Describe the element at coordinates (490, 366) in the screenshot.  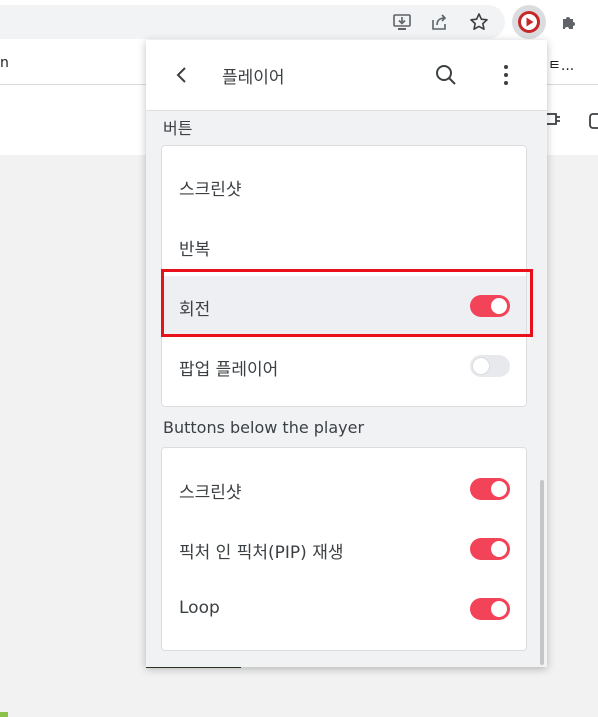
I see `popup-player-toggle` at that location.